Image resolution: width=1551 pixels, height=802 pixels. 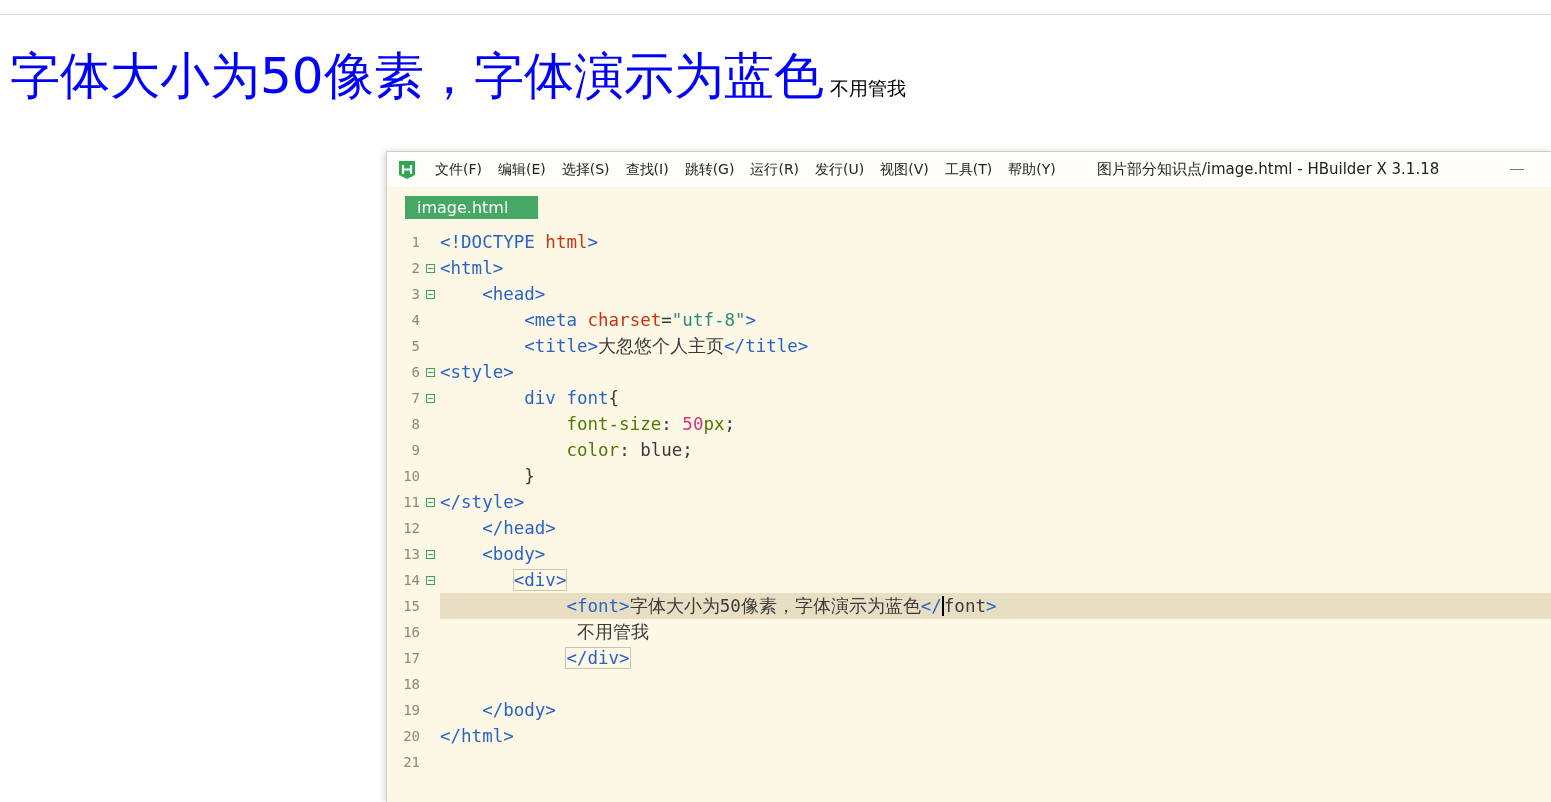 What do you see at coordinates (415, 320) in the screenshot?
I see `line-number: 4` at bounding box center [415, 320].